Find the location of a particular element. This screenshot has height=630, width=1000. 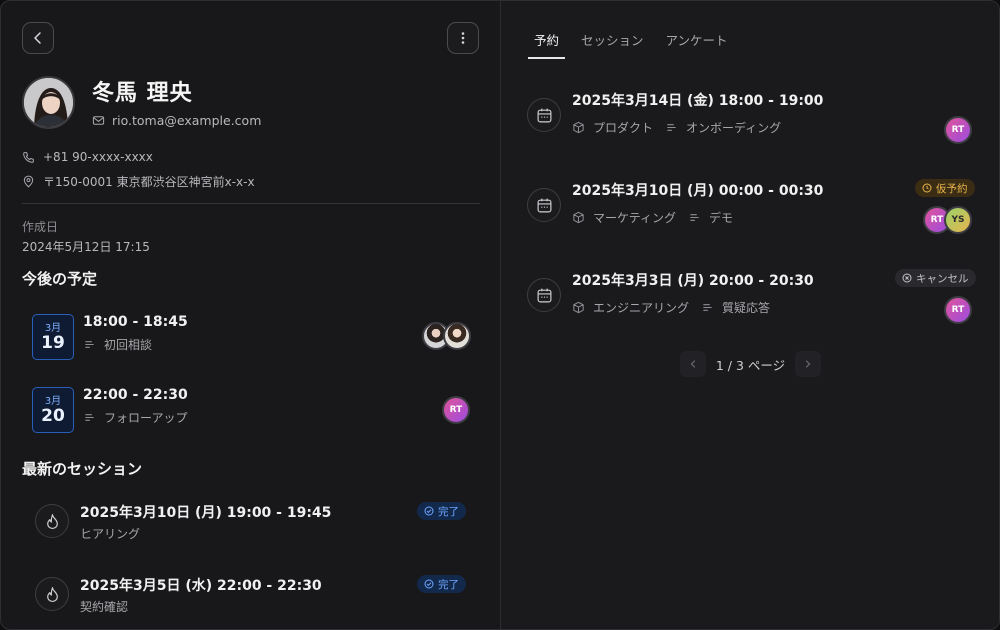

profile-photo is located at coordinates (48, 102).